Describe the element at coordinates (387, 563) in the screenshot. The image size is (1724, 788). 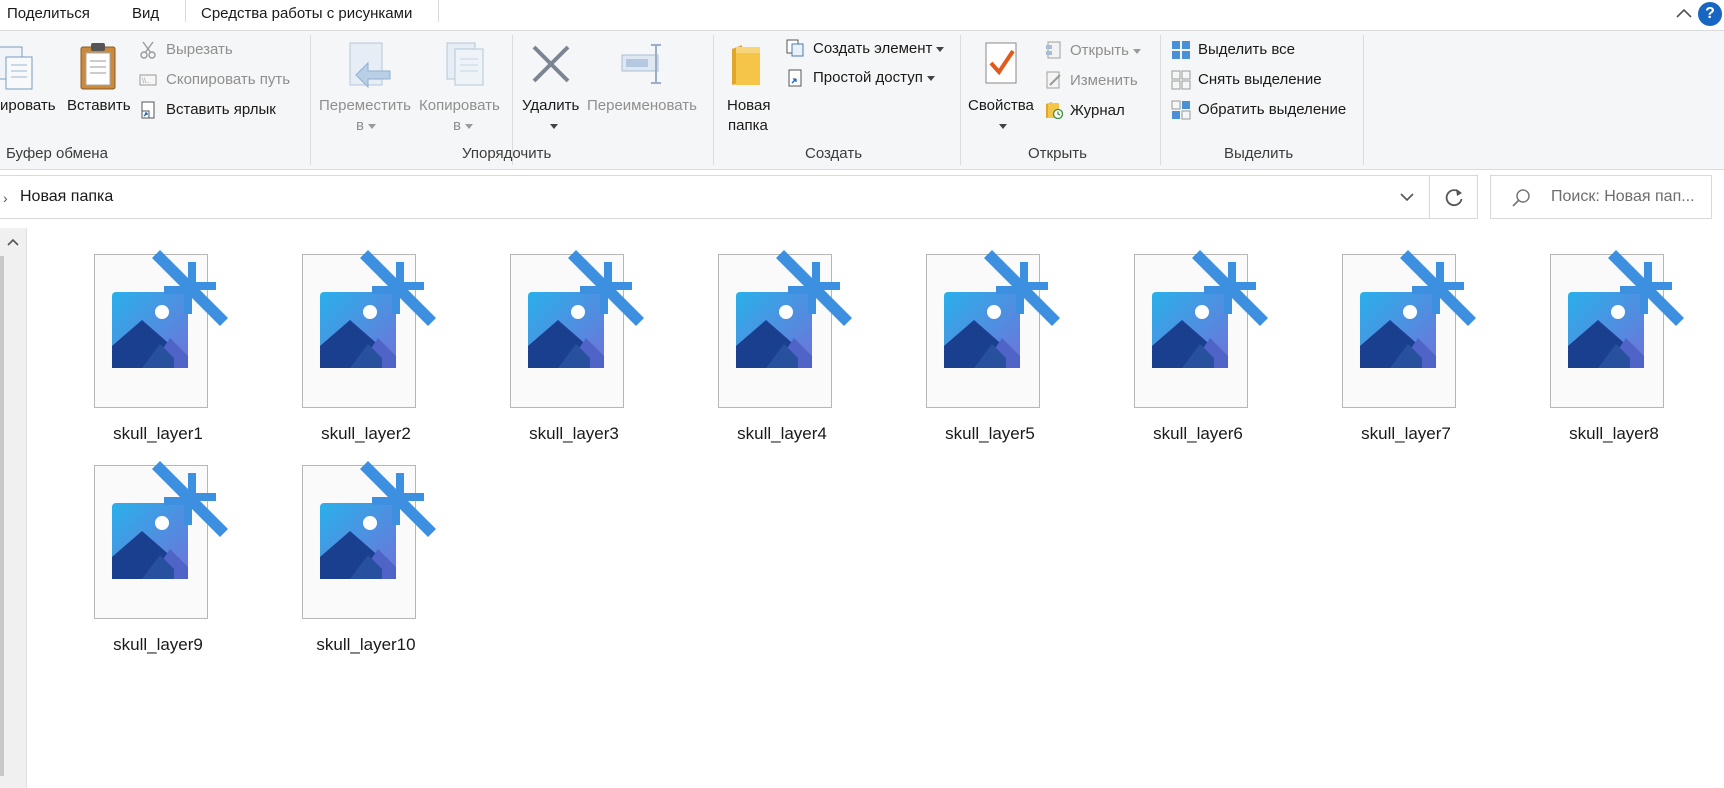
I see `file-item: skull_layer10` at that location.